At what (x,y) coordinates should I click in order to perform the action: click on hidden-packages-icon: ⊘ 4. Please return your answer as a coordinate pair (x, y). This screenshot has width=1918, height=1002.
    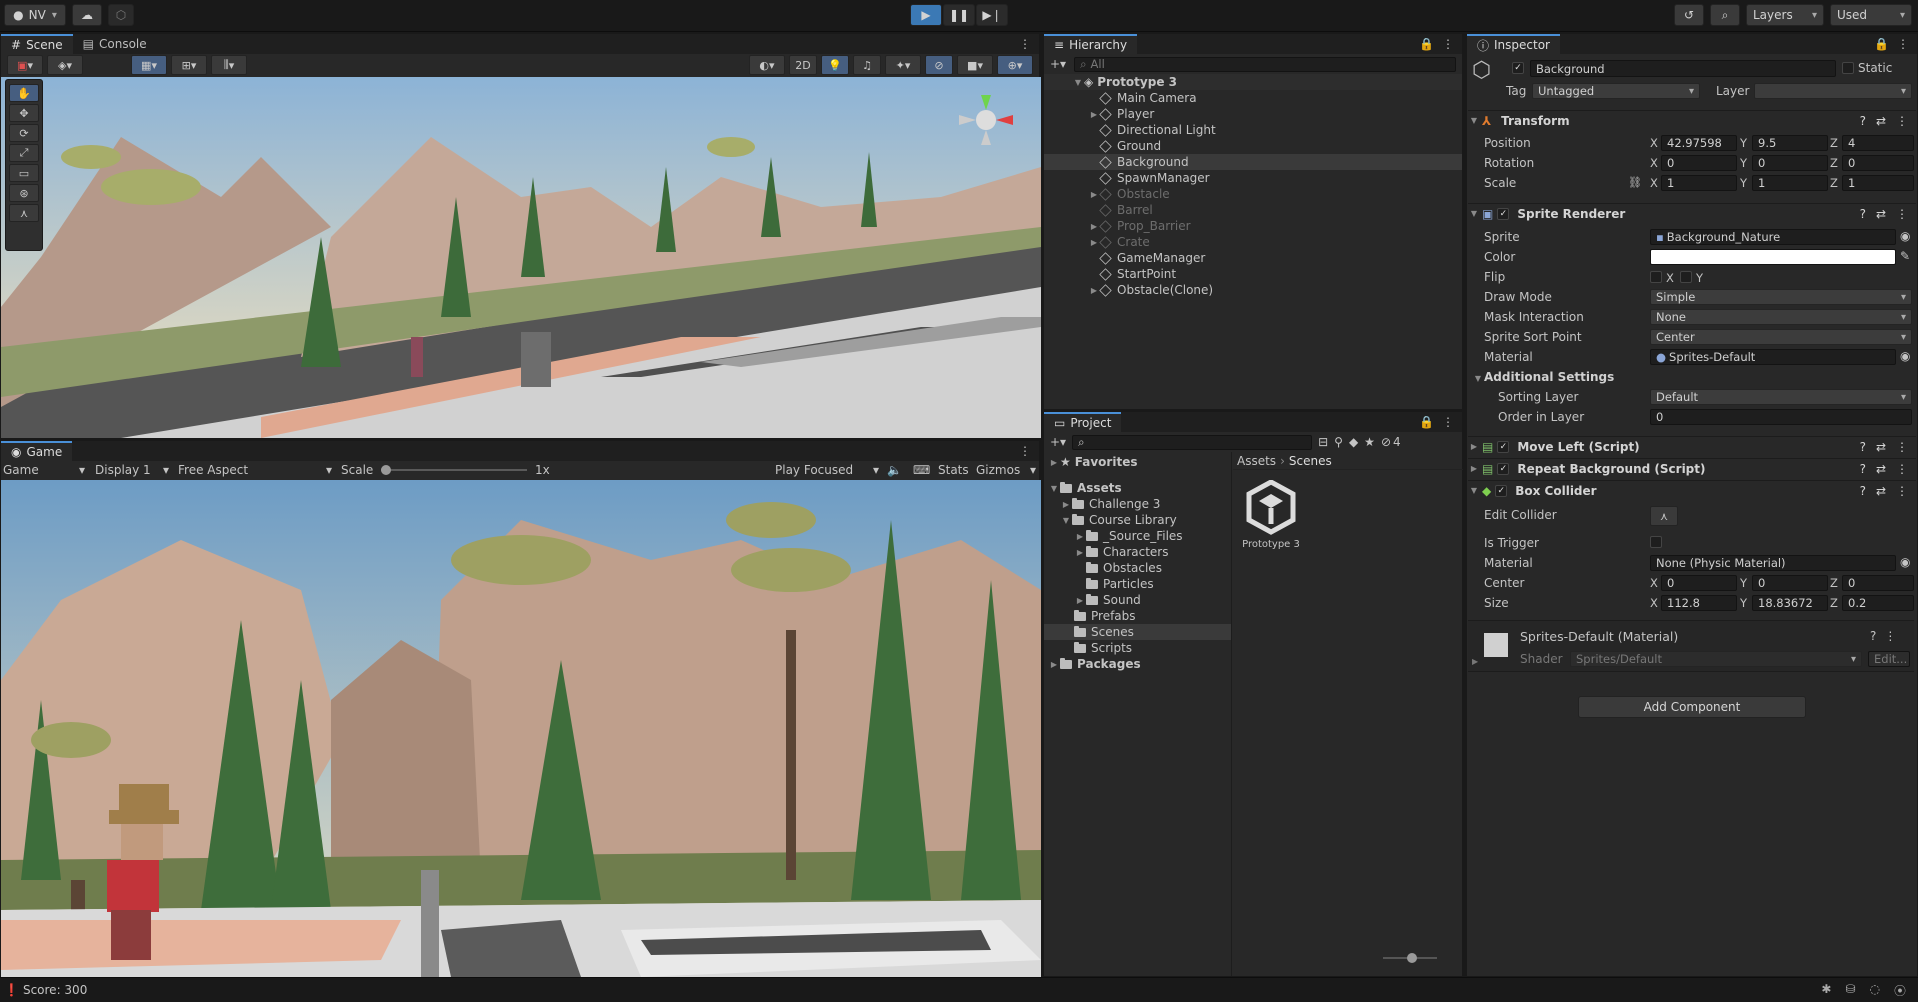
    Looking at the image, I should click on (1391, 442).